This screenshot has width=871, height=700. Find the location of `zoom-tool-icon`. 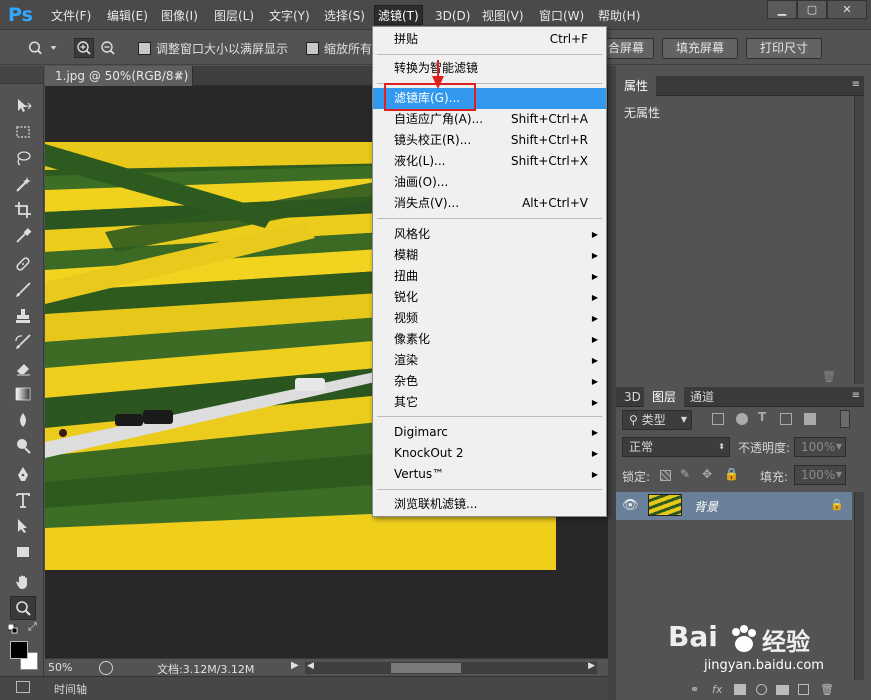

zoom-tool-icon is located at coordinates (23, 608).